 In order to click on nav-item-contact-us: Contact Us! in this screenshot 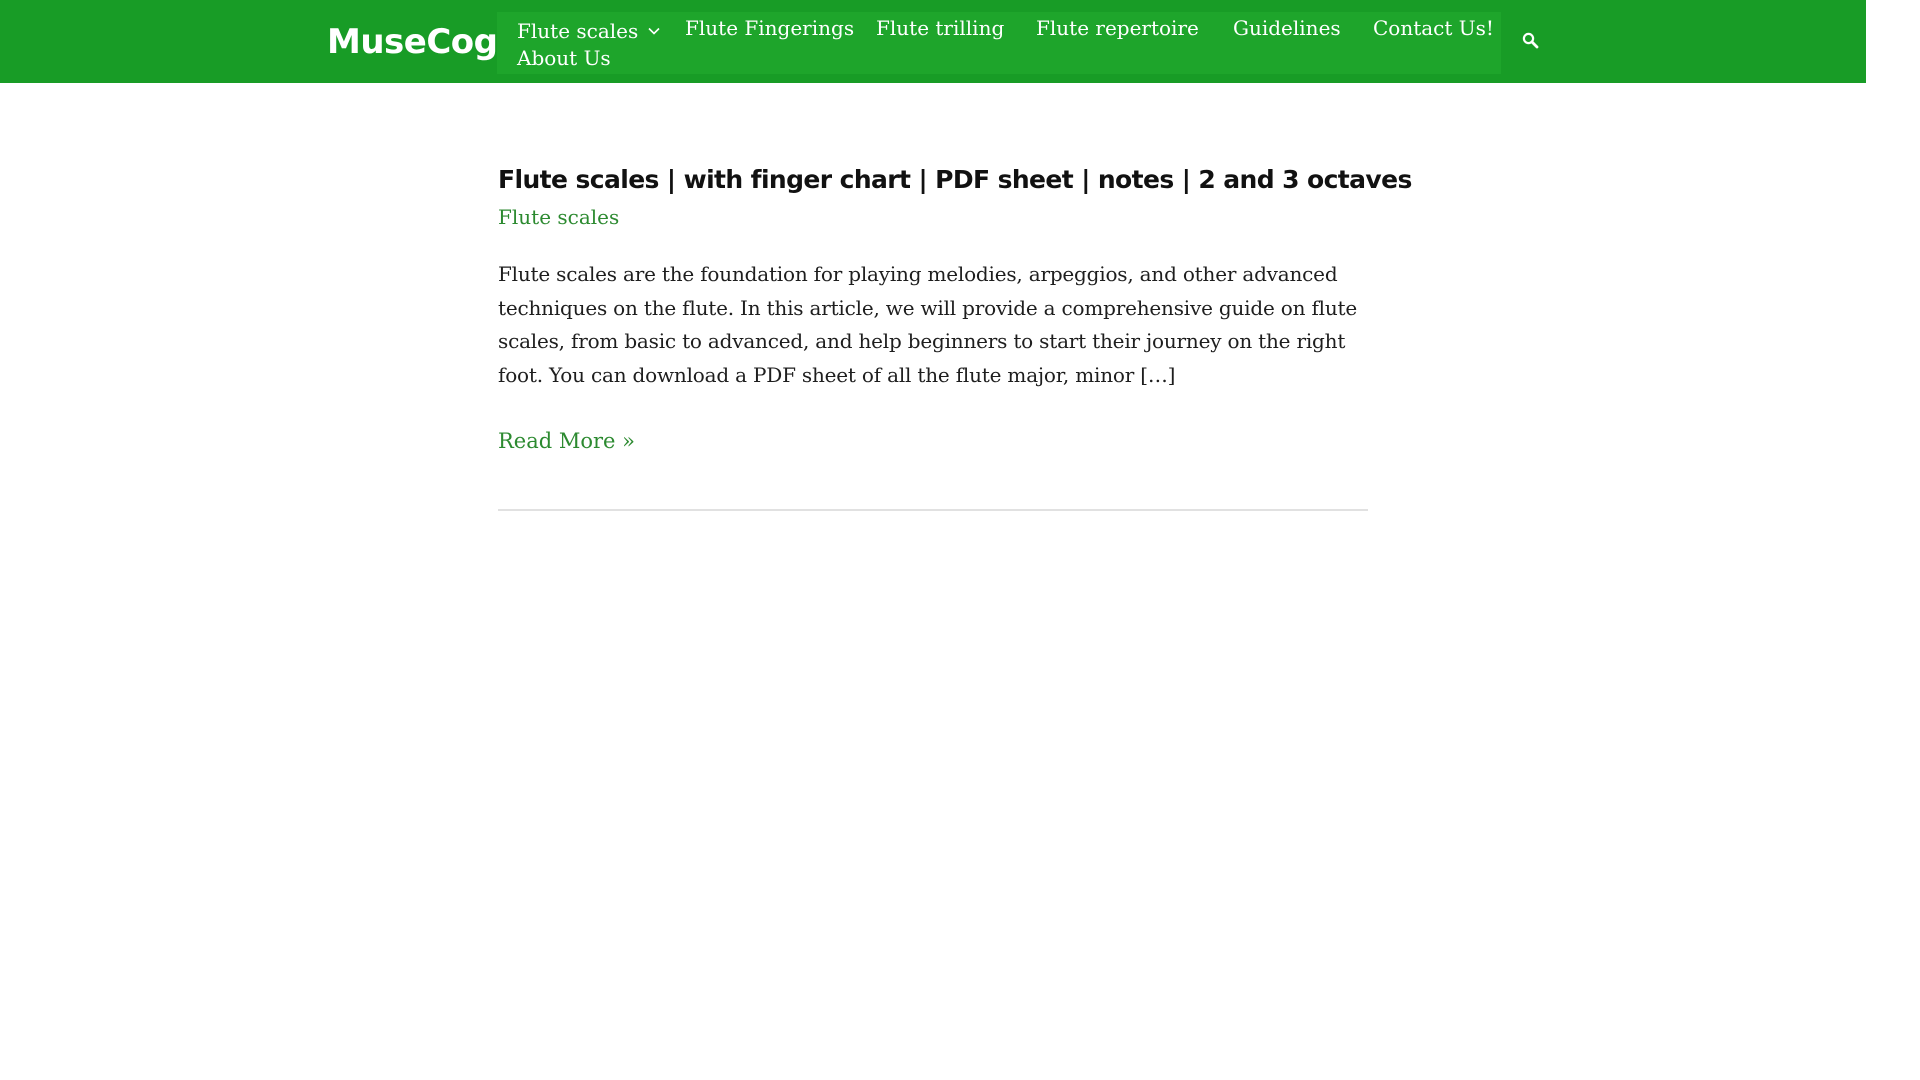, I will do `click(1433, 28)`.